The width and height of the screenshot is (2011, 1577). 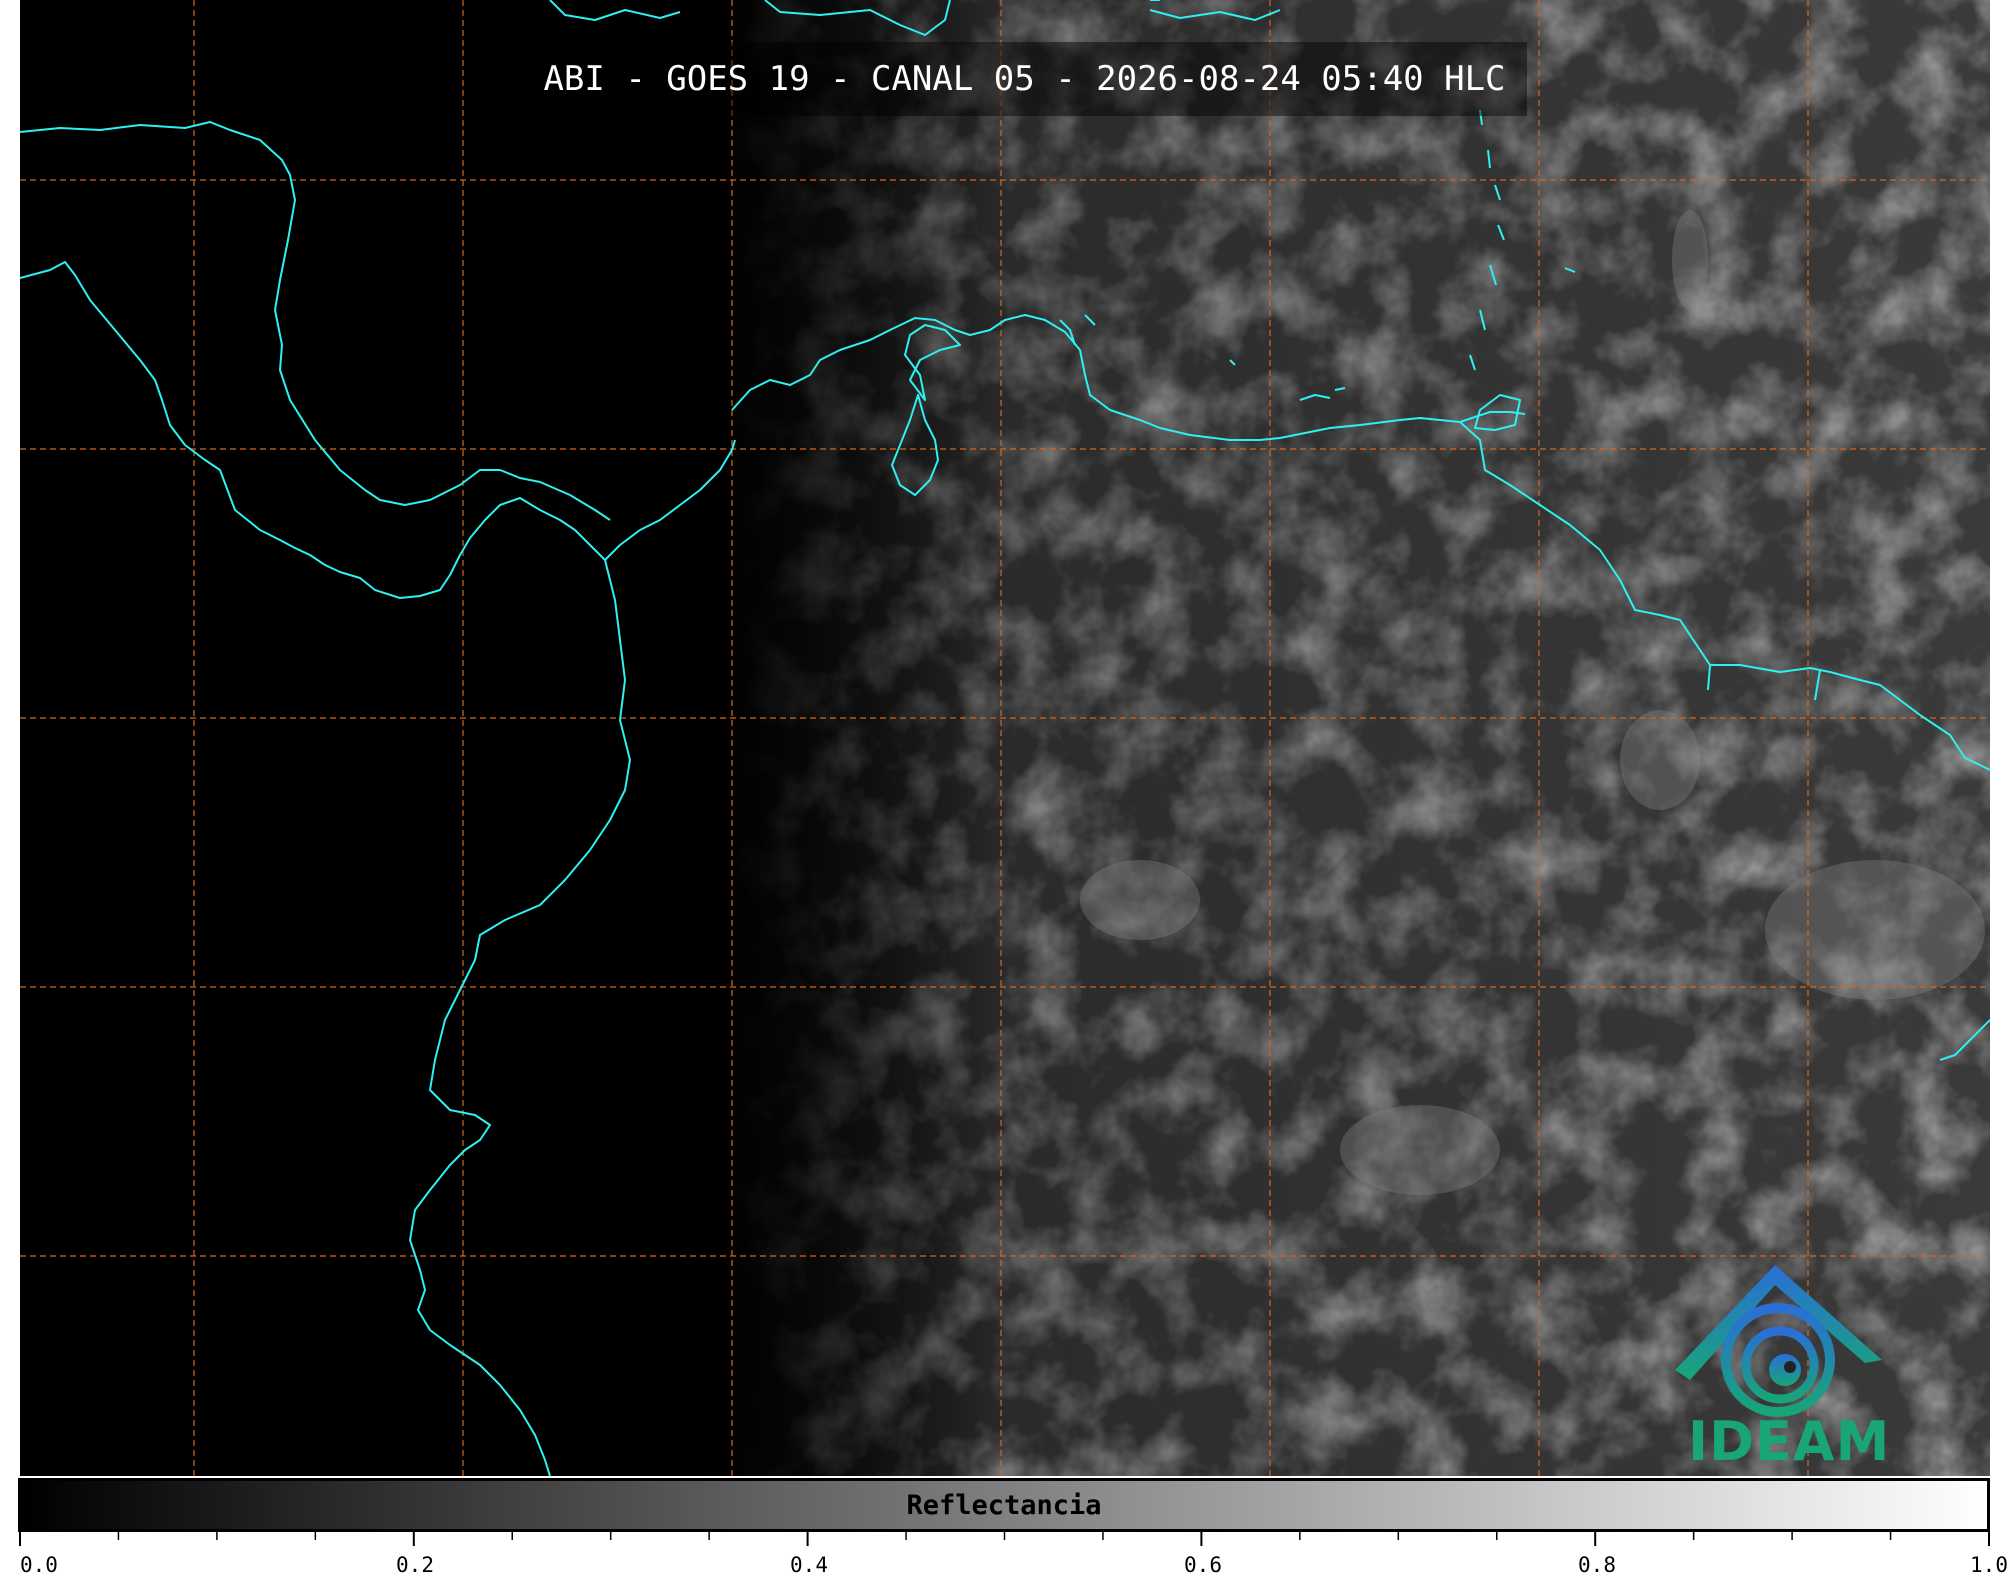 What do you see at coordinates (809, 1565) in the screenshot?
I see `tick-label-2: 0.4` at bounding box center [809, 1565].